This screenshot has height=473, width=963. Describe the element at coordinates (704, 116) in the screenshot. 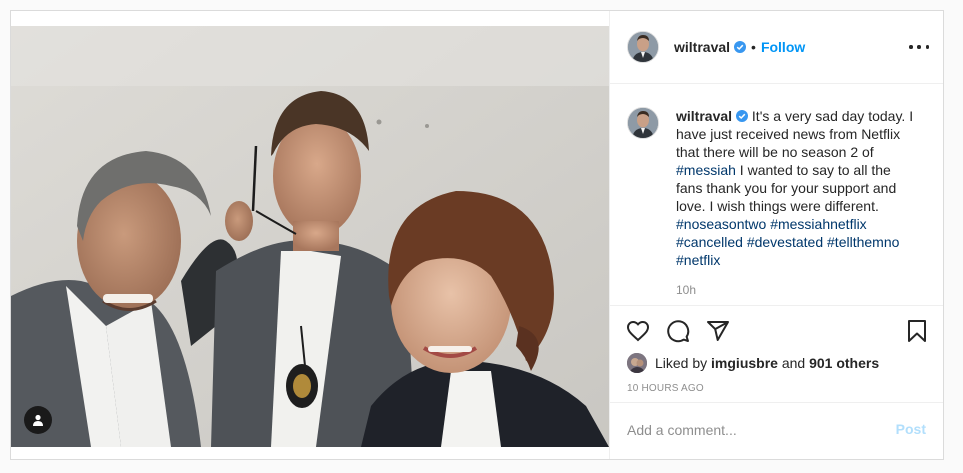

I see `caption-username: wiltraval` at that location.